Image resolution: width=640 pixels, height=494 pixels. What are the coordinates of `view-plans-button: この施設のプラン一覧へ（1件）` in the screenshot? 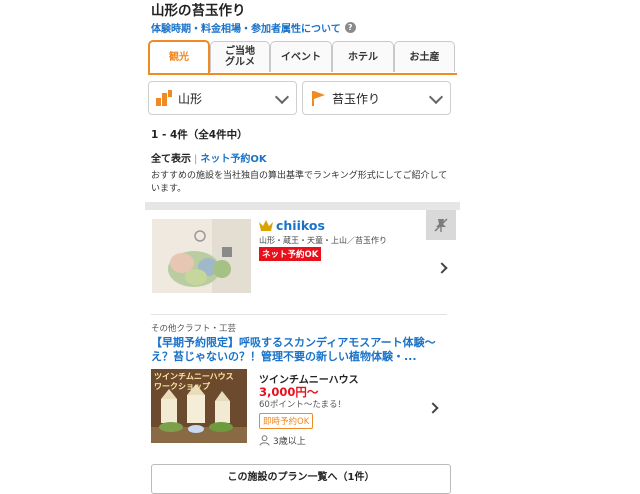 It's located at (301, 479).